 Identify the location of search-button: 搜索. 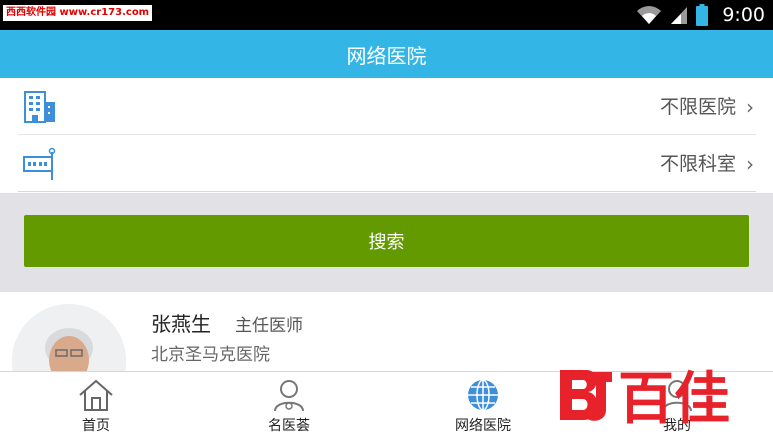
(386, 241).